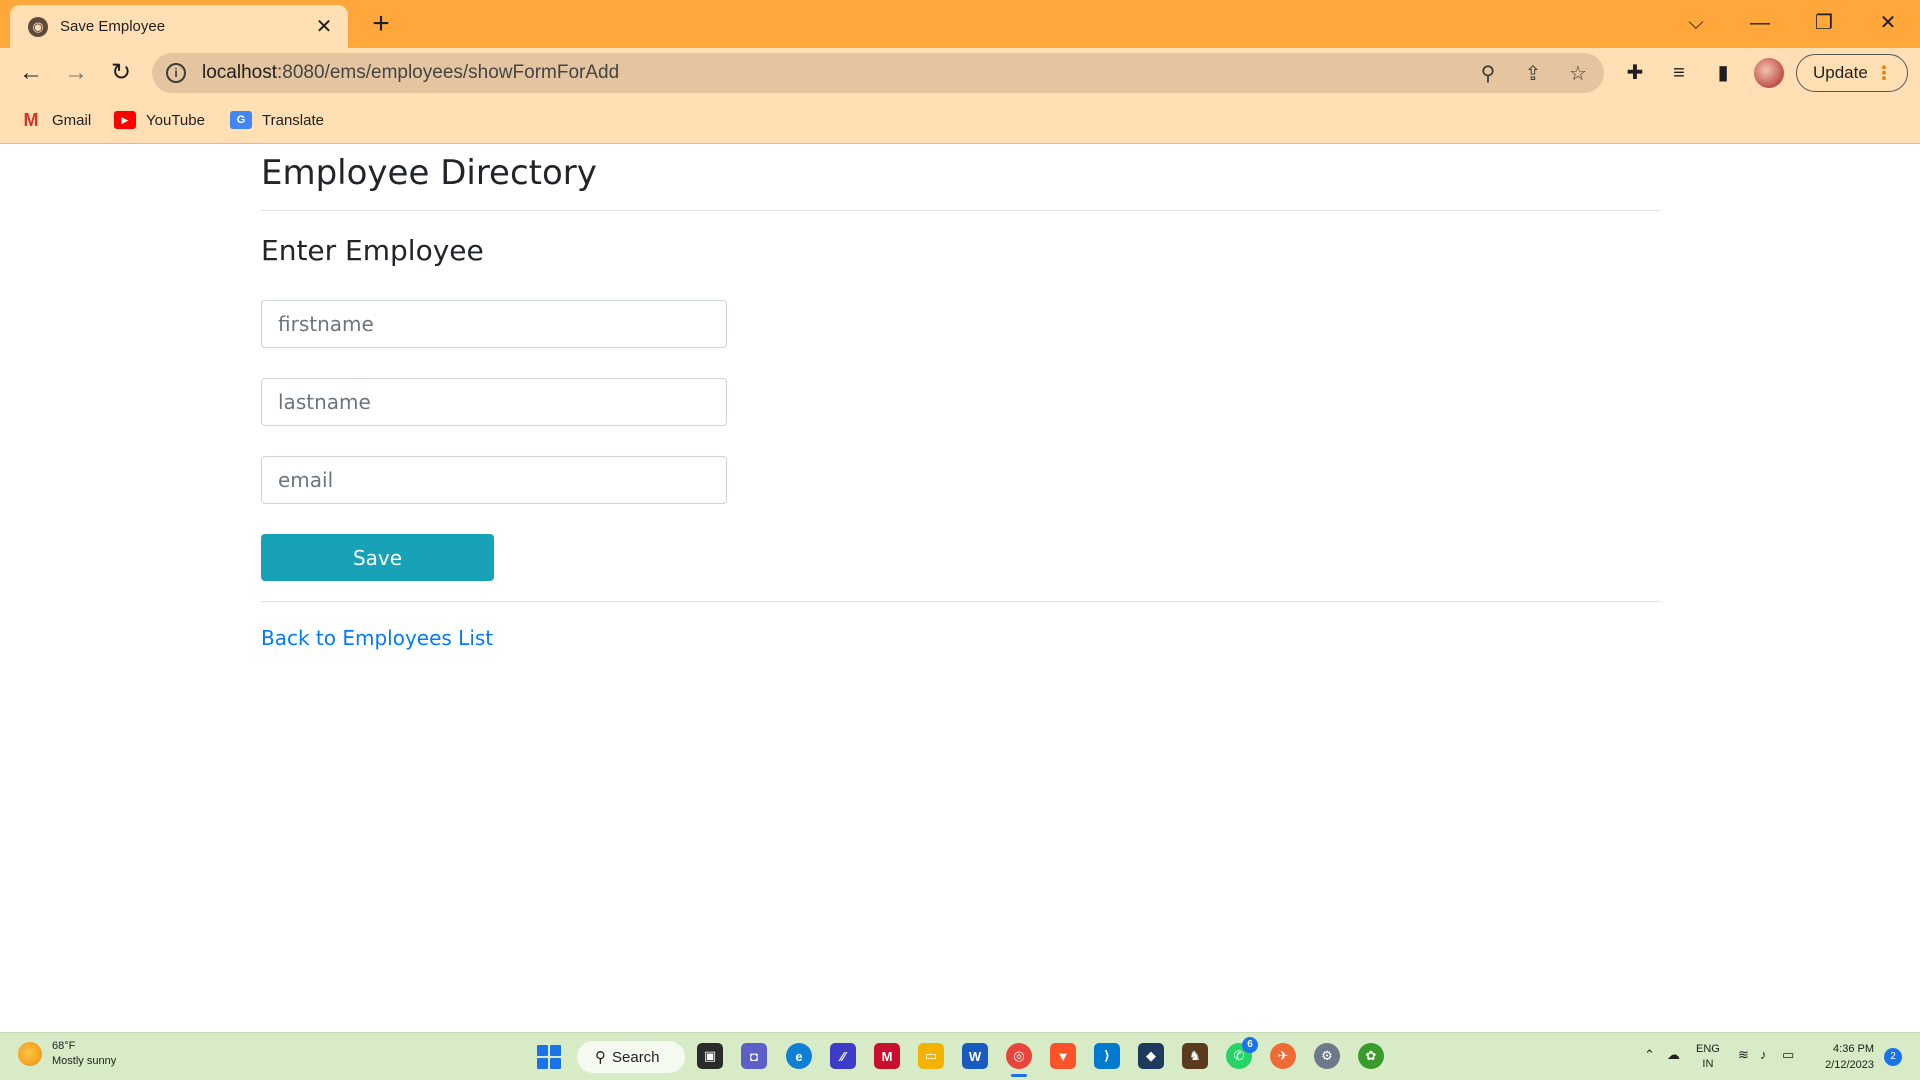 The image size is (1920, 1080). Describe the element at coordinates (1673, 1055) in the screenshot. I see `onedrive-cloud-icon: ☁` at that location.